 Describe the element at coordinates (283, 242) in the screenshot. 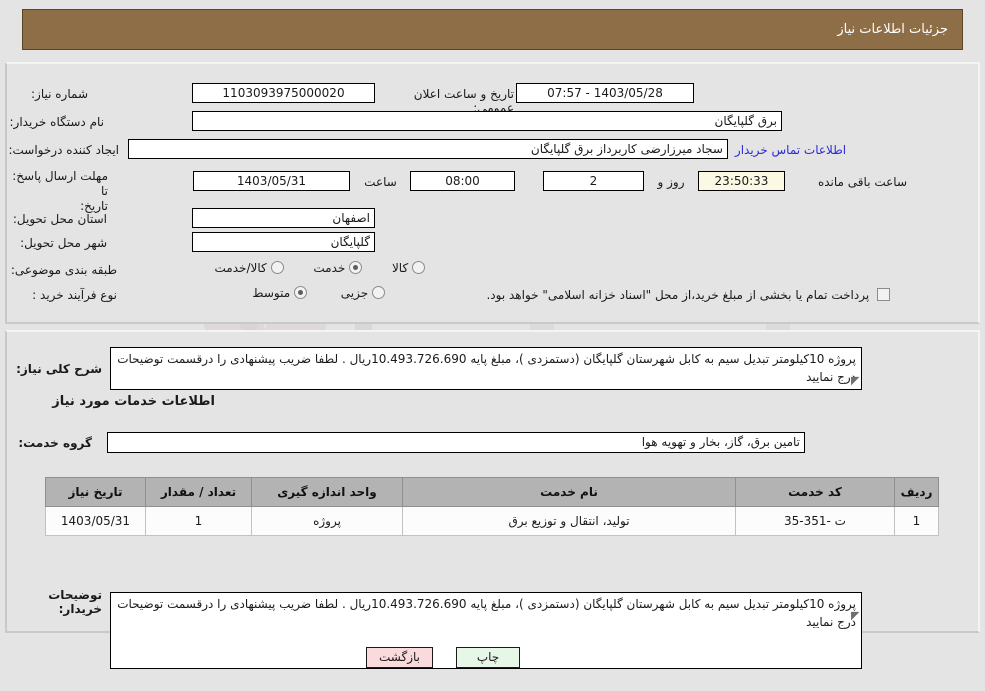

I see `city-value: گلپایگان` at that location.